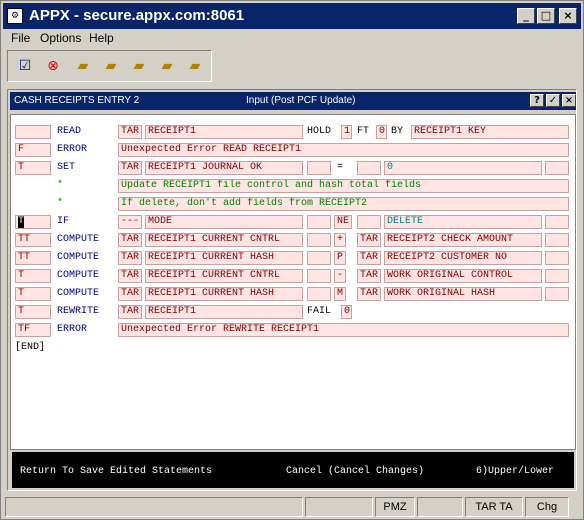  I want to click on folder-search-icon: ▰, so click(139, 66).